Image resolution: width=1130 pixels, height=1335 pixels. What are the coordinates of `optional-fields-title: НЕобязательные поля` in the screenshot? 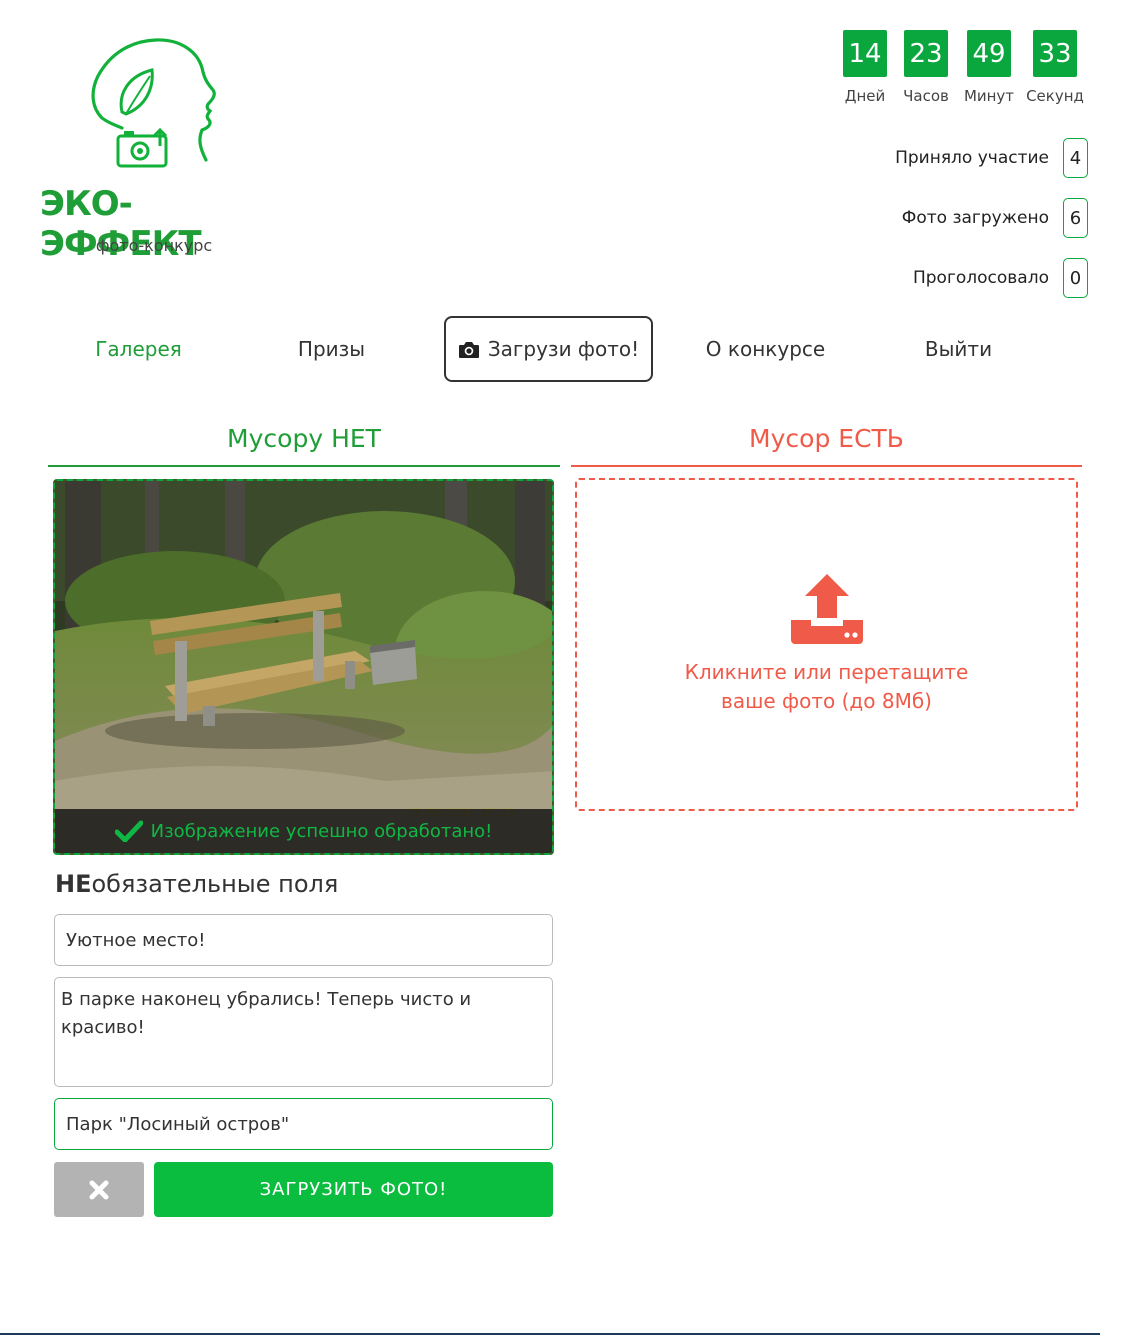 It's located at (196, 884).